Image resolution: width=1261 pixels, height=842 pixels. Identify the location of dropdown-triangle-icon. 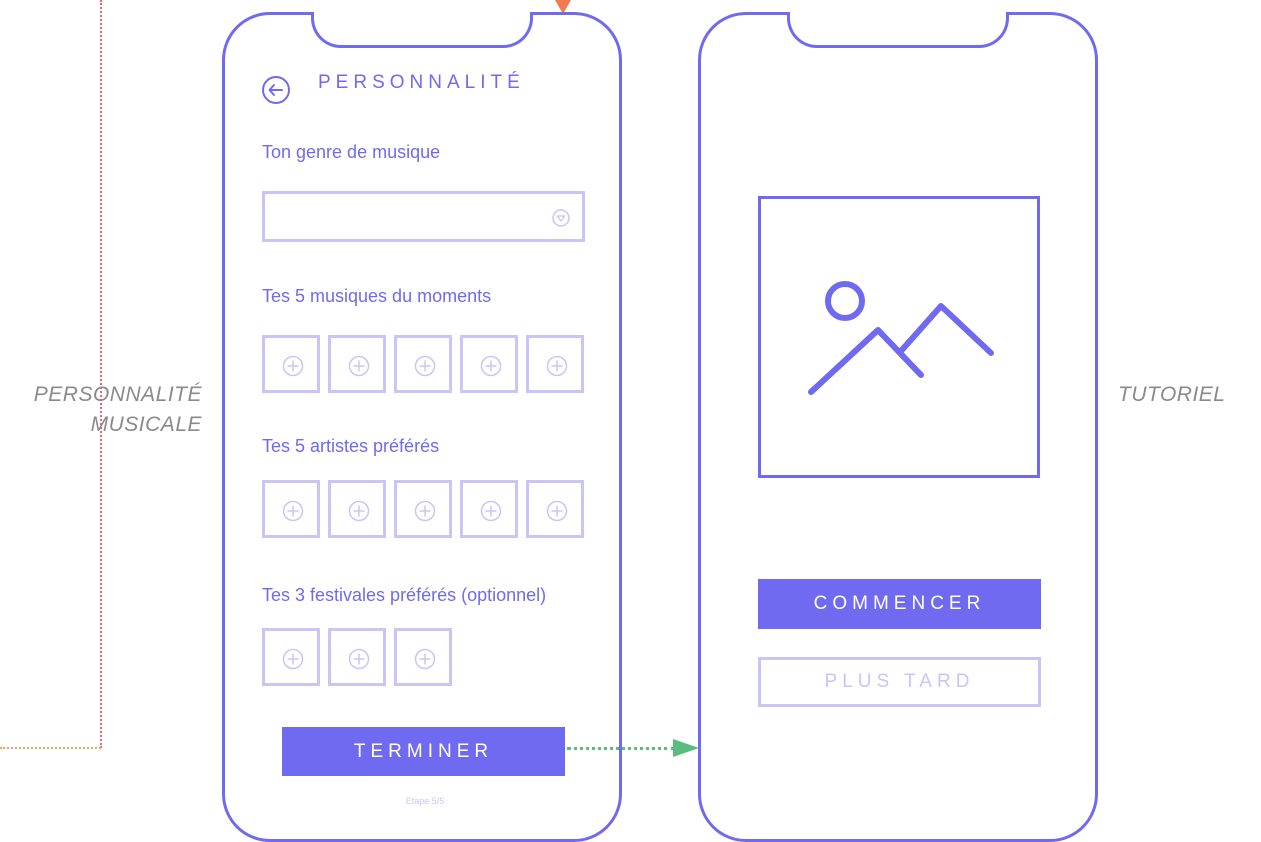
(561, 218).